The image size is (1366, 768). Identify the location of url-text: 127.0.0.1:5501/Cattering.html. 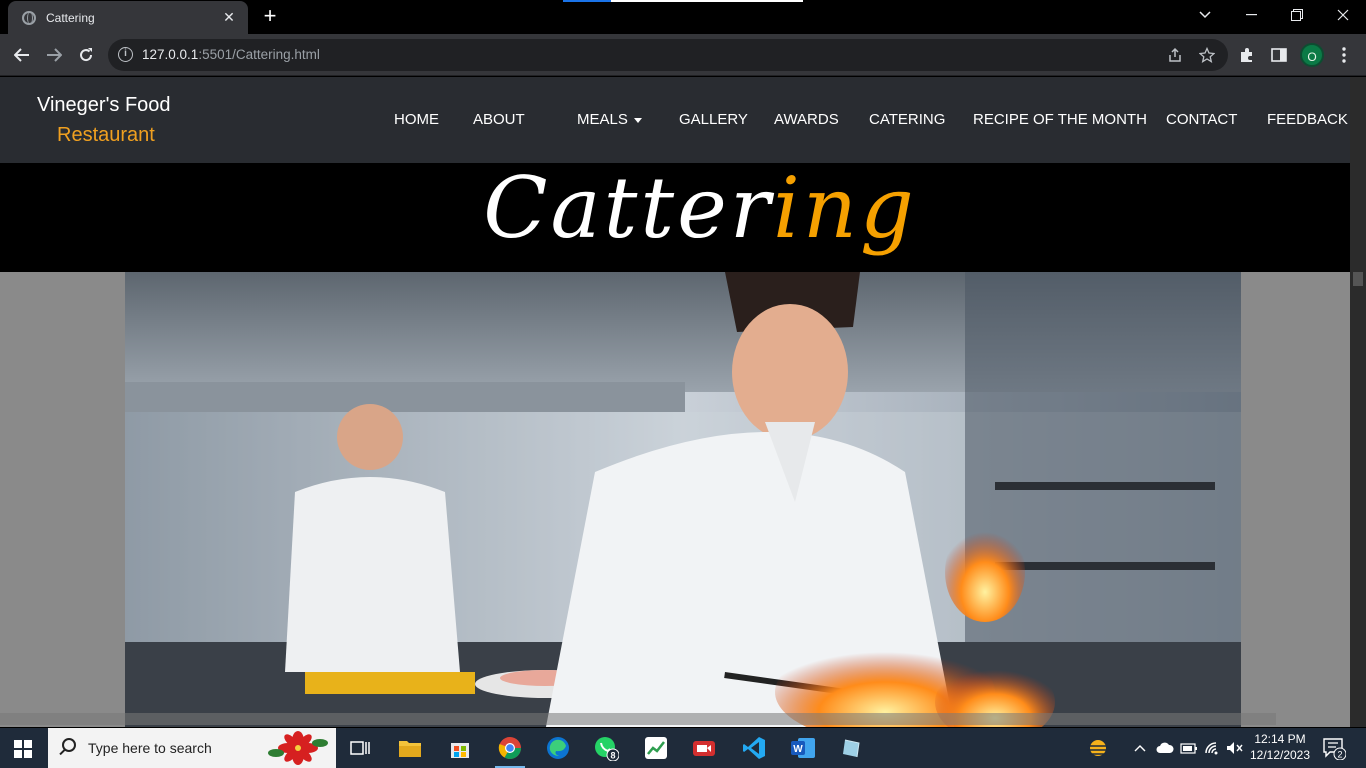
(231, 54).